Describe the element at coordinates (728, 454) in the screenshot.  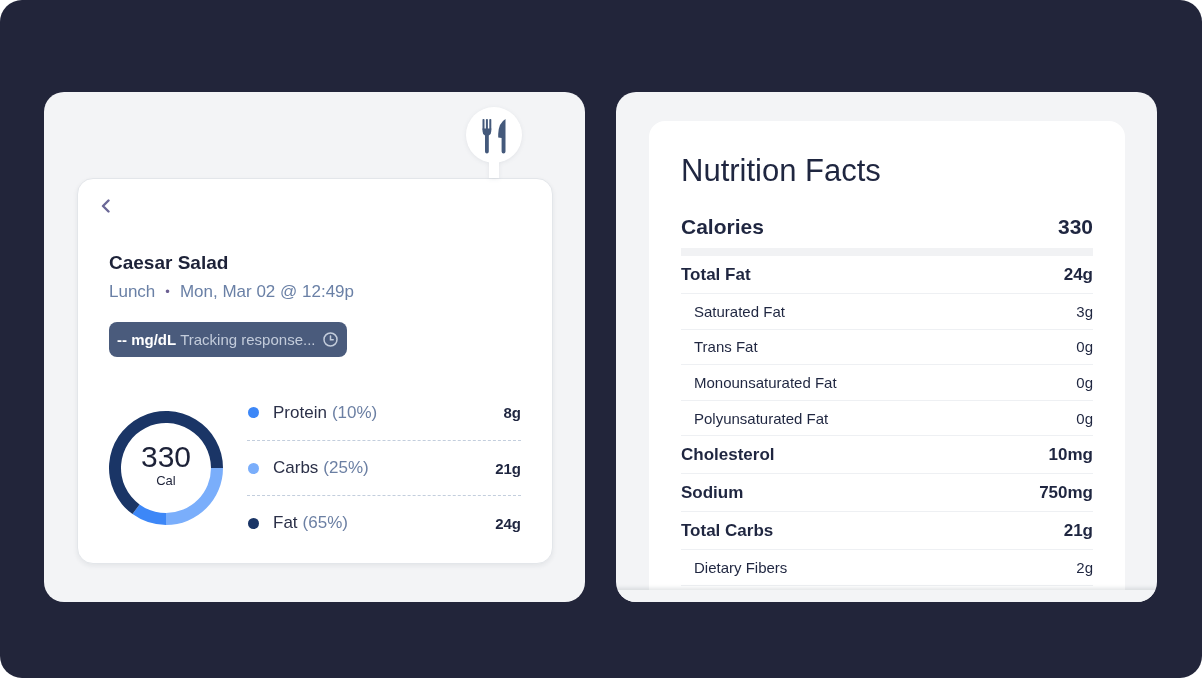
I see `nutrient-label: Cholesterol` at that location.